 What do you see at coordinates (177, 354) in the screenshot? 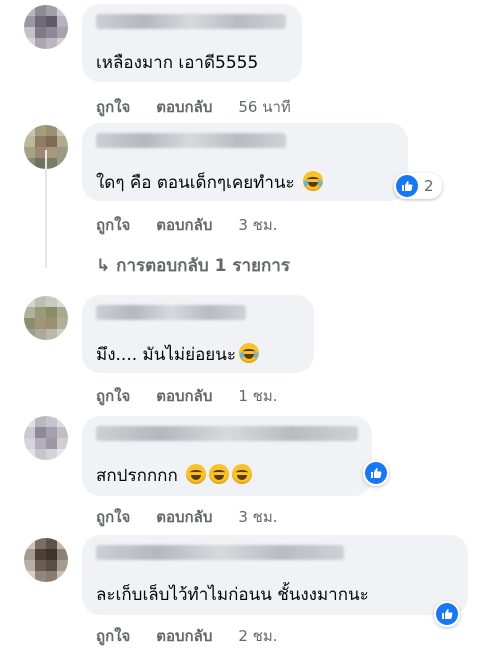
I see `comment-text: มึง.... มันไม่ย่อยนะ` at bounding box center [177, 354].